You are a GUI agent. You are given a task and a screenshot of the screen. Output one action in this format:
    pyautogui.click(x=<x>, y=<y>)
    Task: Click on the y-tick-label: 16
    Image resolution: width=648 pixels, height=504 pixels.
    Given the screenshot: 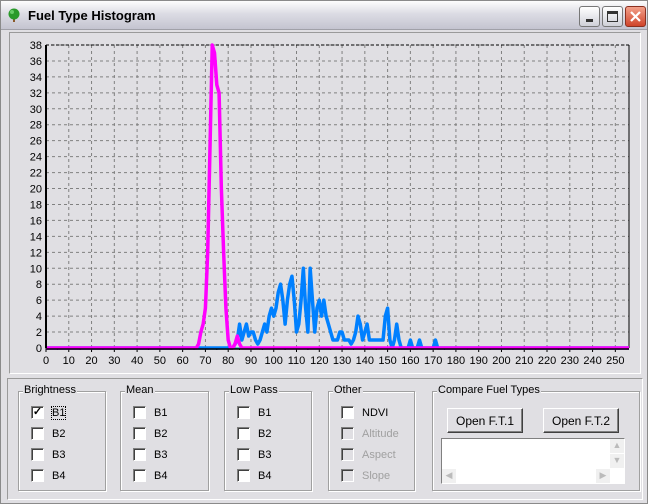 What is the action you would take?
    pyautogui.click(x=36, y=221)
    